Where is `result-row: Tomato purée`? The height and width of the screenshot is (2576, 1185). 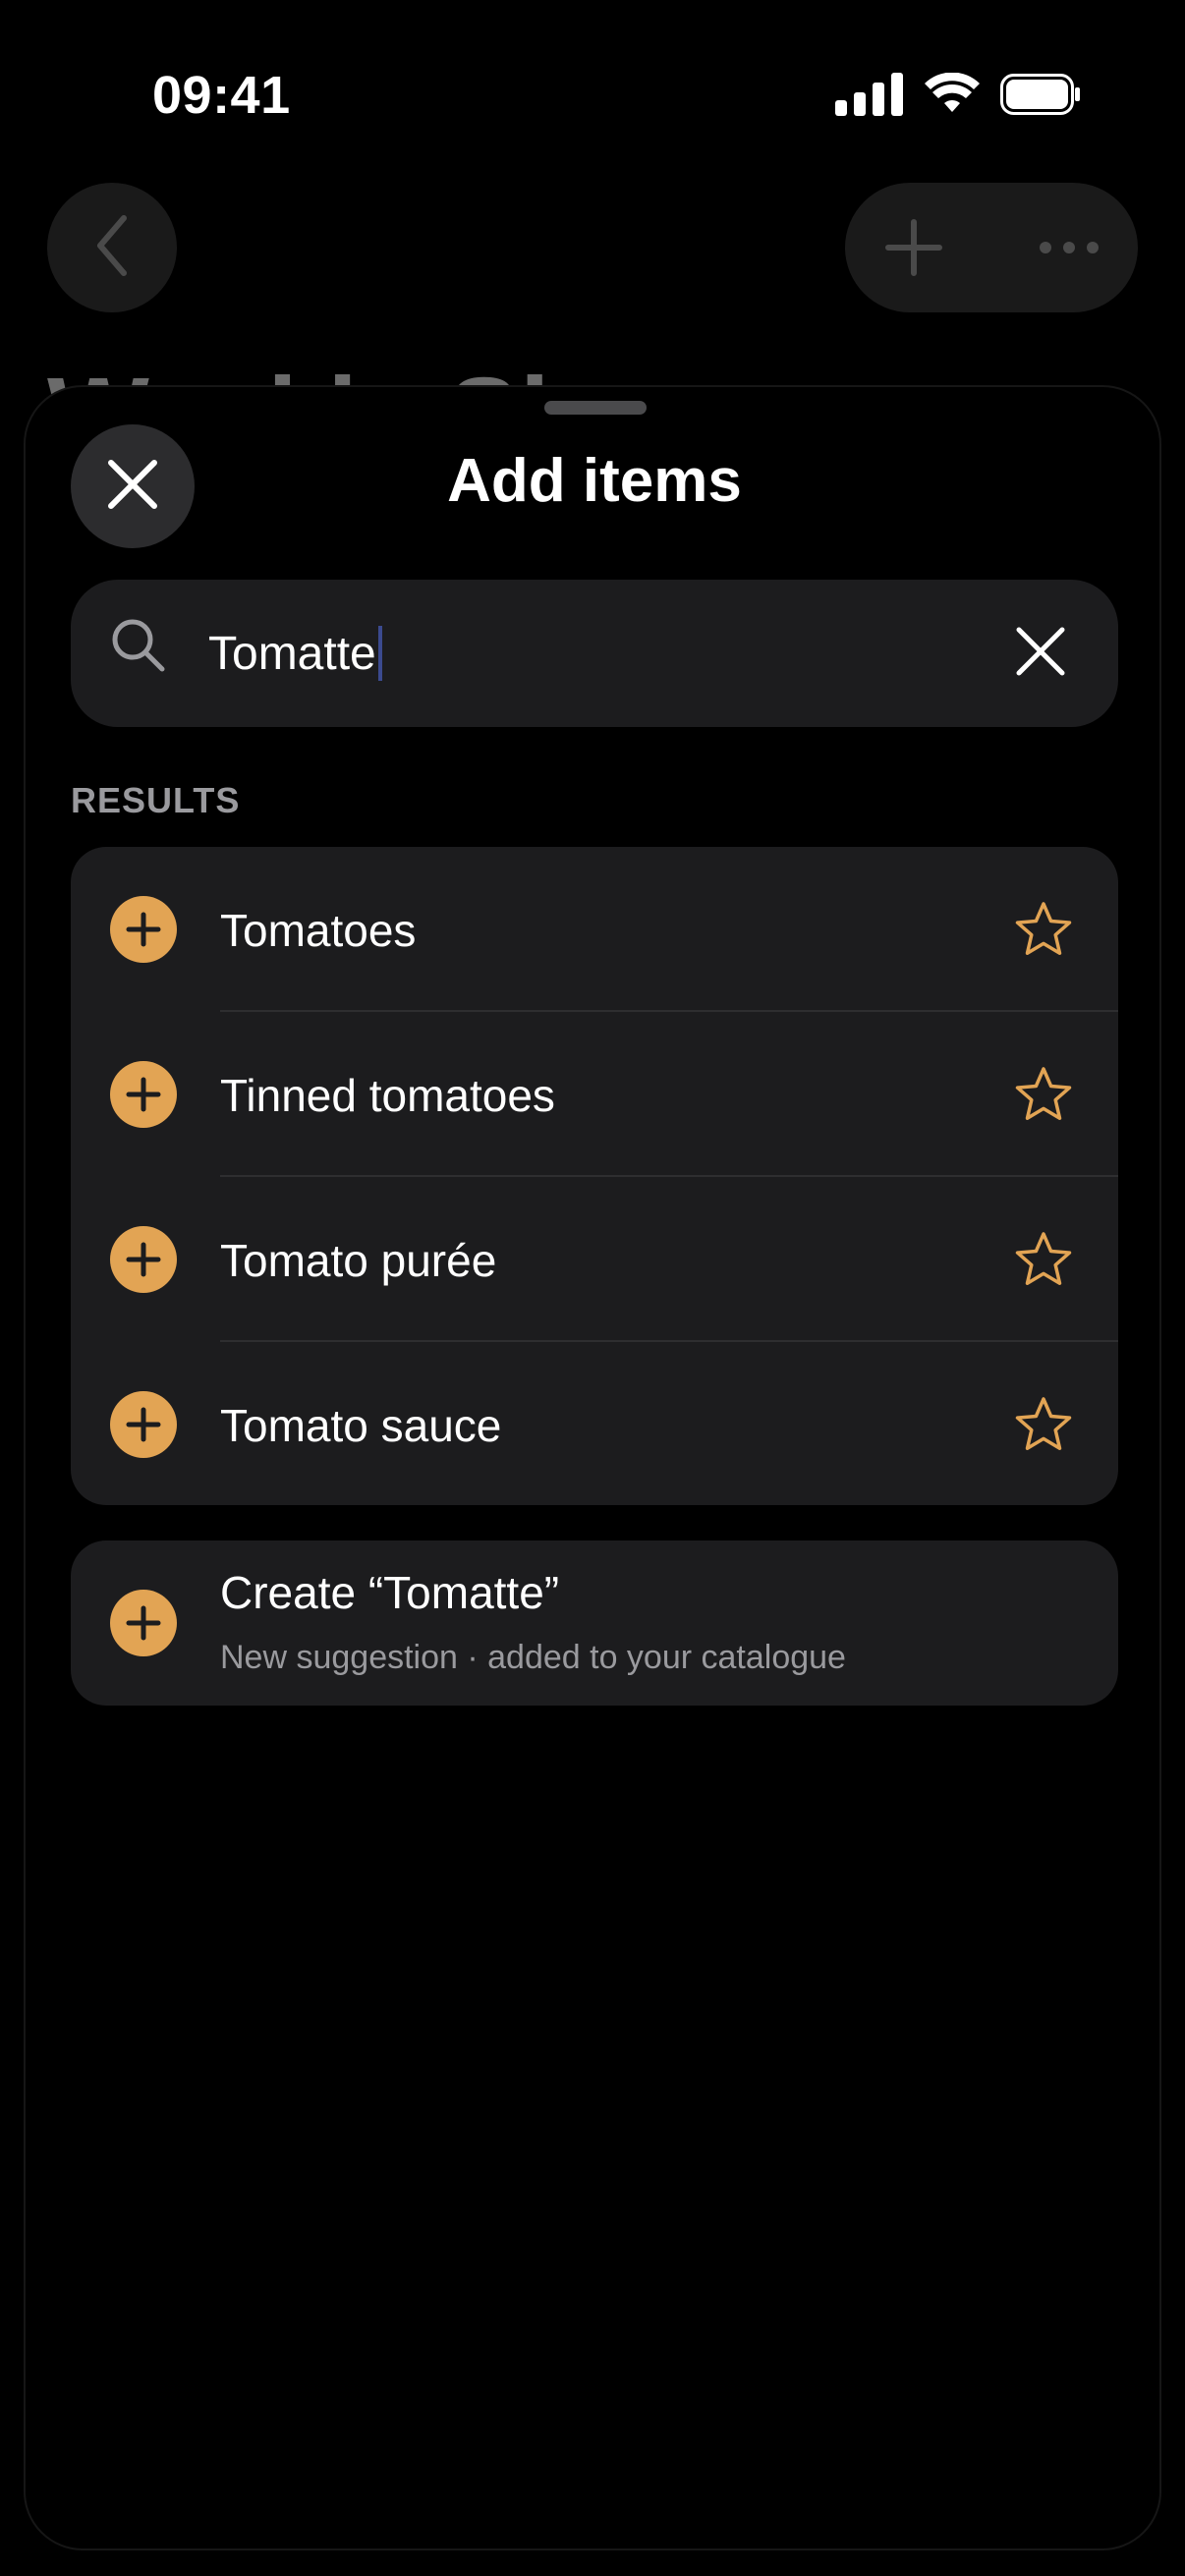 result-row: Tomato purée is located at coordinates (594, 1259).